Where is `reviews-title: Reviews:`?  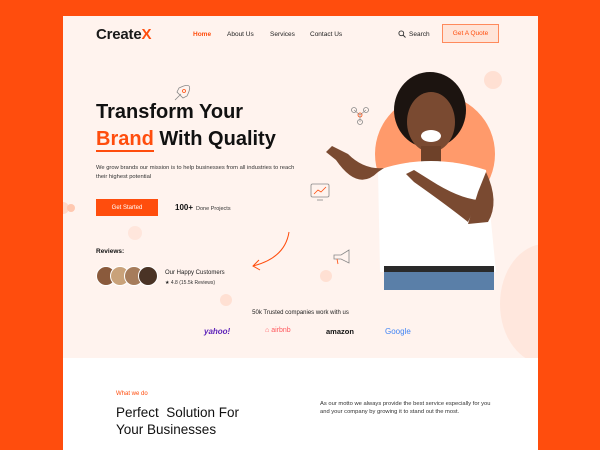 reviews-title: Reviews: is located at coordinates (110, 251).